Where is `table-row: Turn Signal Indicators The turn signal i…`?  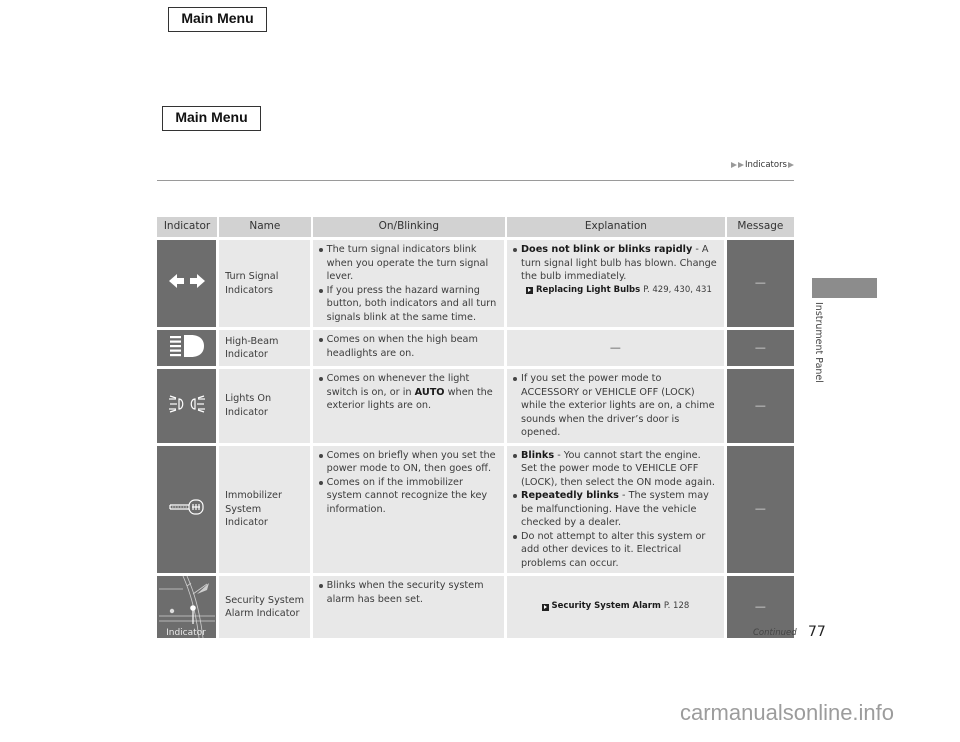
table-row: Turn Signal Indicators The turn signal i… is located at coordinates (475, 283).